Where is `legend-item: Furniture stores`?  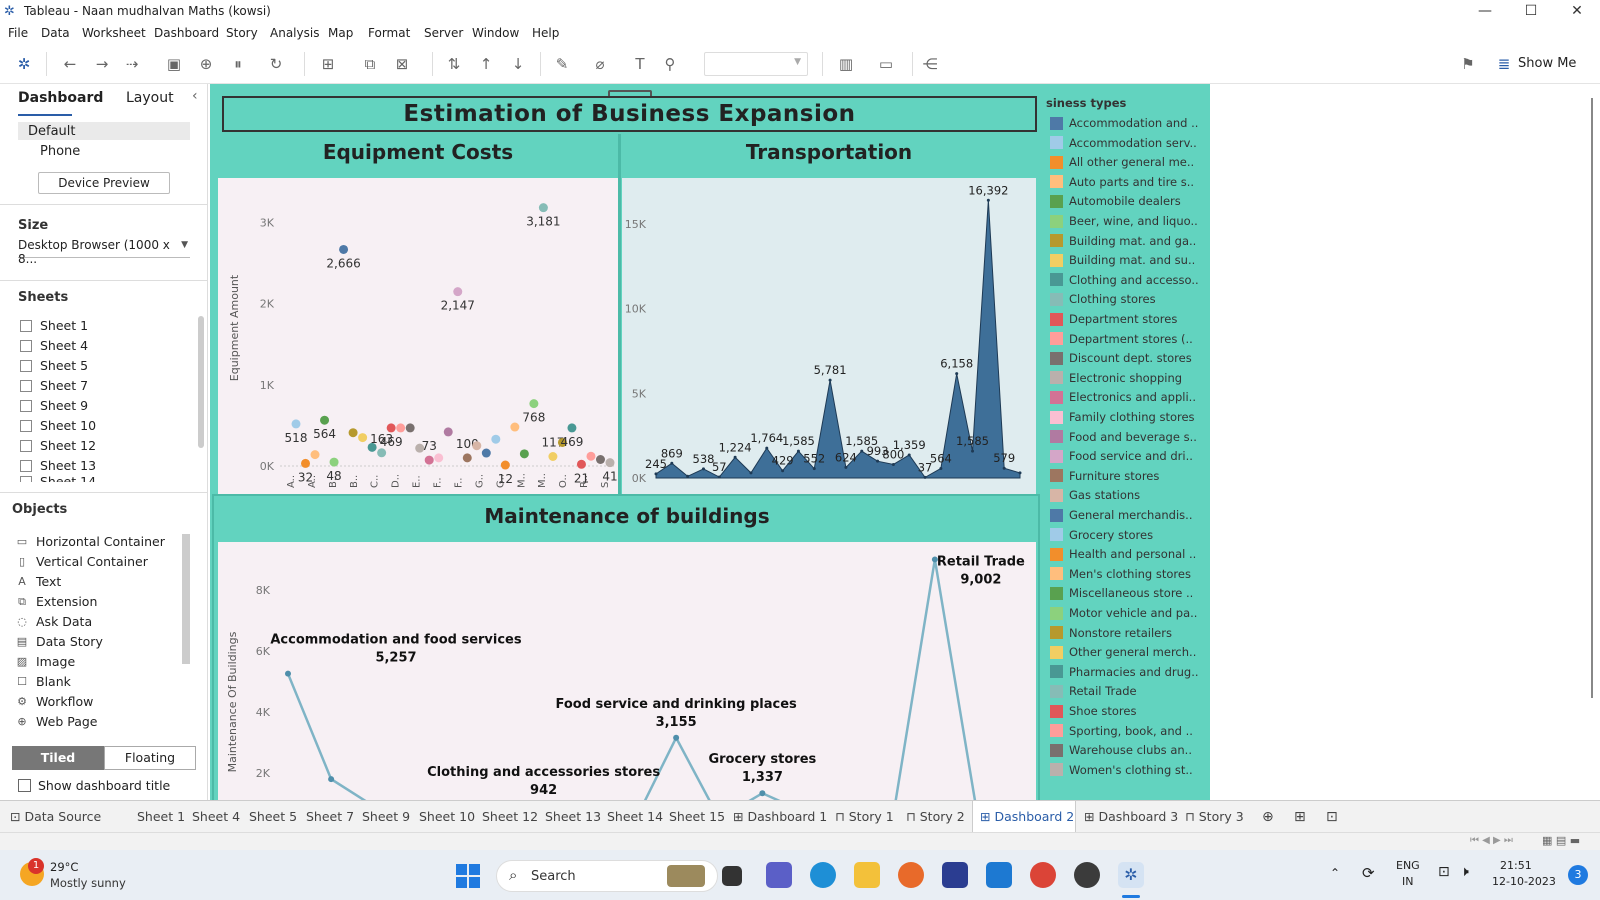
legend-item: Furniture stores is located at coordinates (1104, 476).